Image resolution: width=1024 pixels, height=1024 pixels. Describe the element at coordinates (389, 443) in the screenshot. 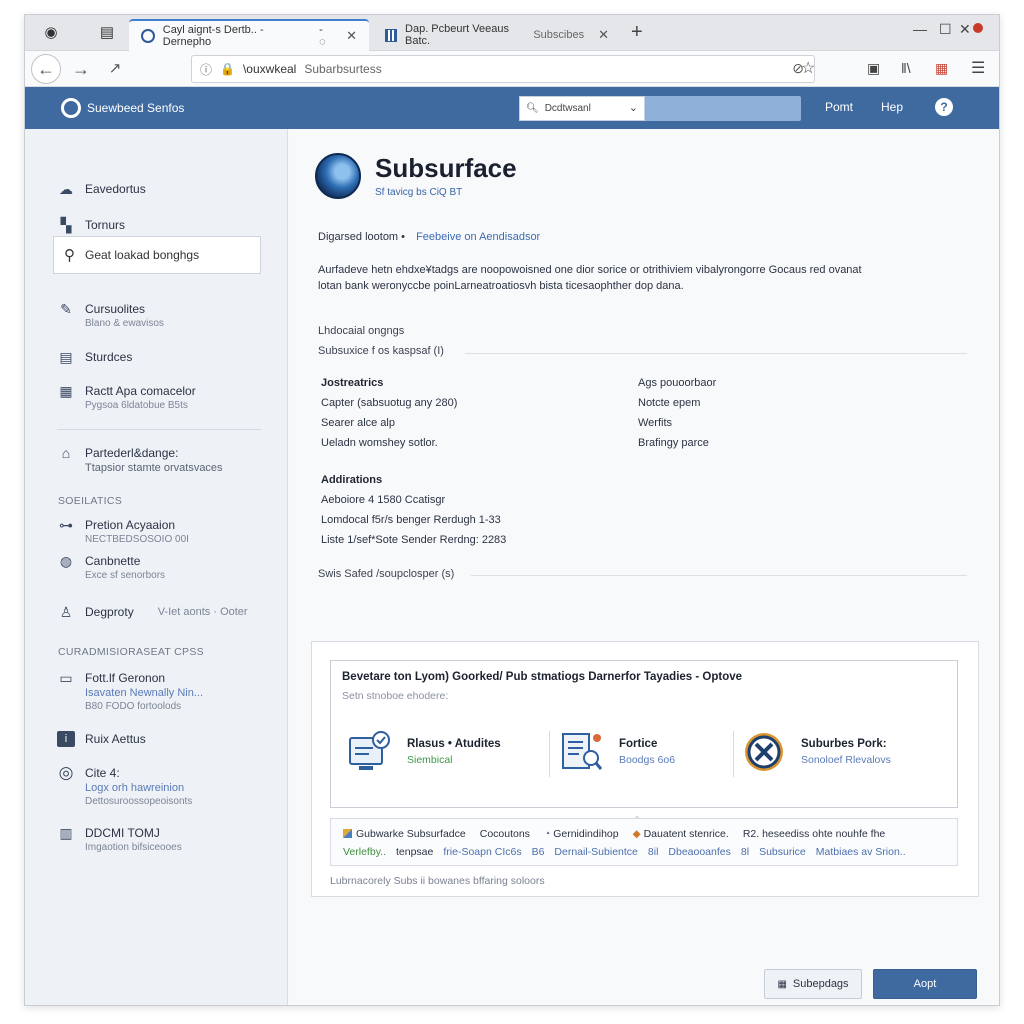

I see `list-item: Ueladn womshey sotlor.` at that location.